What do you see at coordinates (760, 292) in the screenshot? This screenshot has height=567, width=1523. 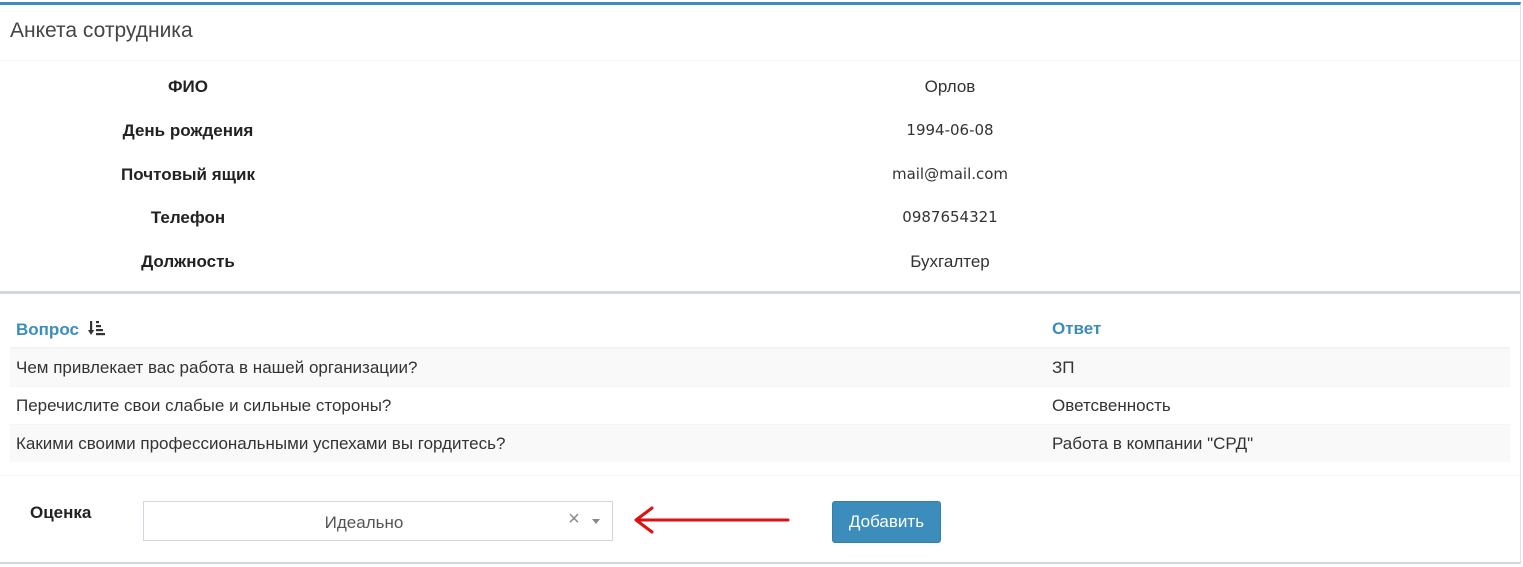 I see `section-divider` at bounding box center [760, 292].